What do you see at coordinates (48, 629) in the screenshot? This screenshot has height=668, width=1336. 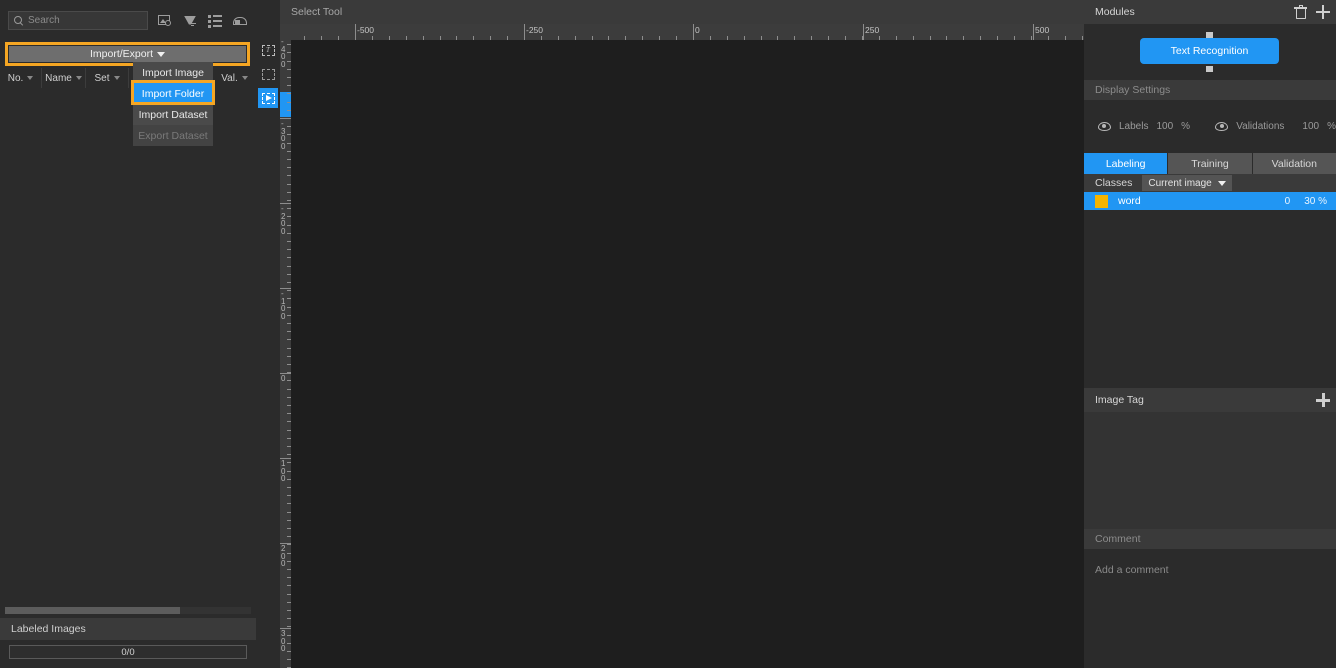 I see `labeled-images-label: Labeled Images` at bounding box center [48, 629].